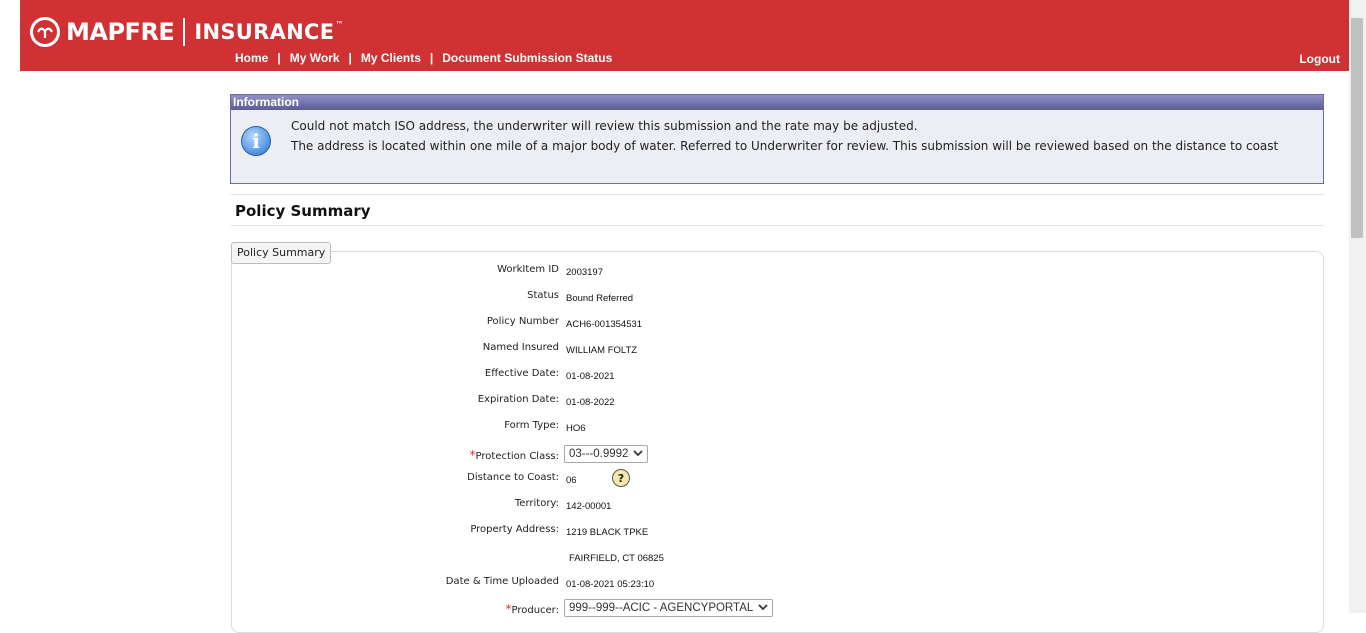 This screenshot has width=1366, height=633. Describe the element at coordinates (616, 558) in the screenshot. I see `property-address-line2: FAIRFIELD, CT 06825` at that location.